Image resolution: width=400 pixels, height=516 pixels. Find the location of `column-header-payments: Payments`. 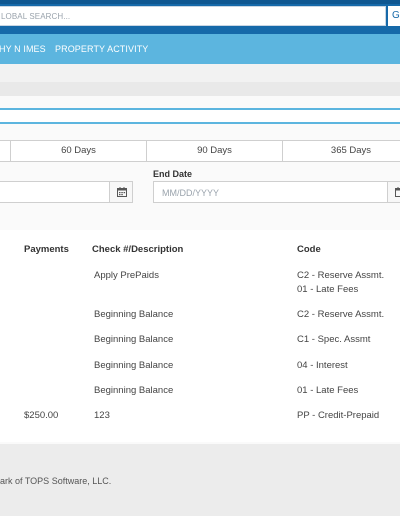

column-header-payments: Payments is located at coordinates (46, 249).